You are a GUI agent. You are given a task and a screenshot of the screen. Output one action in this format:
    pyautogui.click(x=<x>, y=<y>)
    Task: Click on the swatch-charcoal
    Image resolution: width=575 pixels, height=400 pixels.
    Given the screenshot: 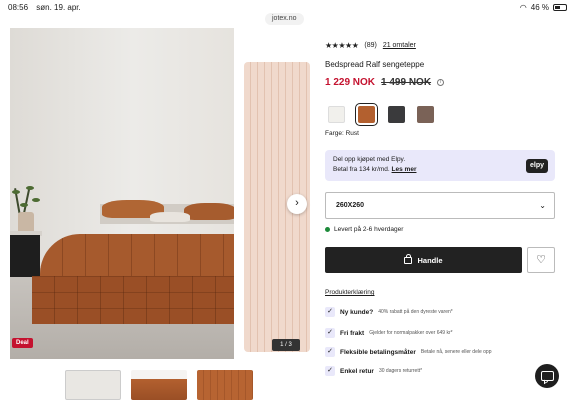 What is the action you would take?
    pyautogui.click(x=396, y=114)
    